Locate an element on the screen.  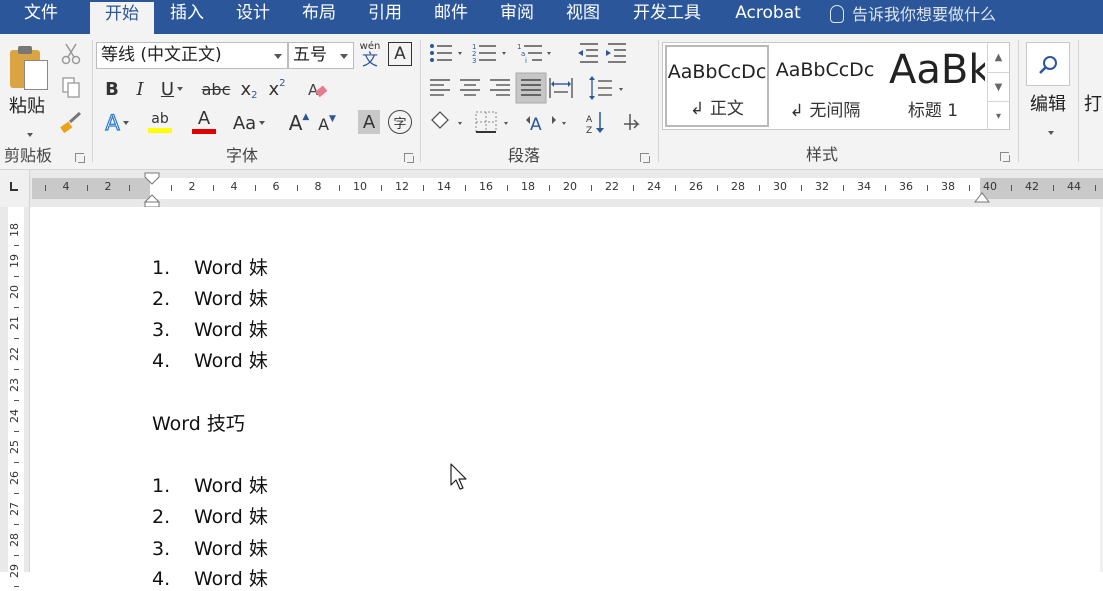
paragraph-launcher-icon is located at coordinates (645, 158).